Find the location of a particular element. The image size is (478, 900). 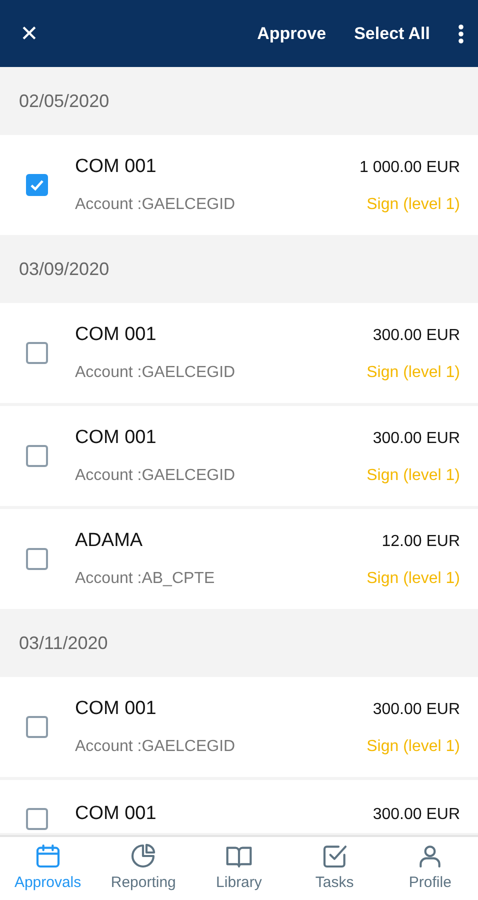

calendar-icon is located at coordinates (48, 856).